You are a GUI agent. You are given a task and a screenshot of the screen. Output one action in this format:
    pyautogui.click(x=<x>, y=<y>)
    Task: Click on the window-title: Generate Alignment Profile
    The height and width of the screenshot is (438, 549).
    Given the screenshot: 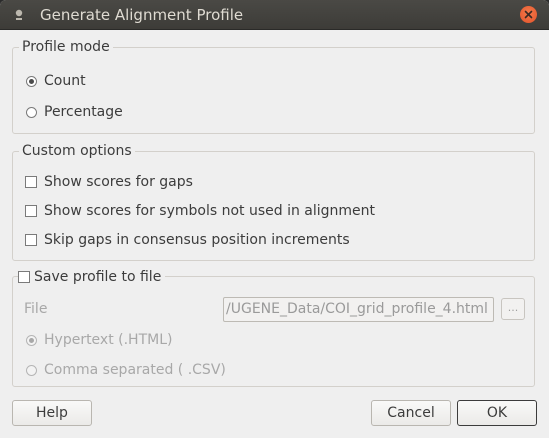 What is the action you would take?
    pyautogui.click(x=142, y=15)
    